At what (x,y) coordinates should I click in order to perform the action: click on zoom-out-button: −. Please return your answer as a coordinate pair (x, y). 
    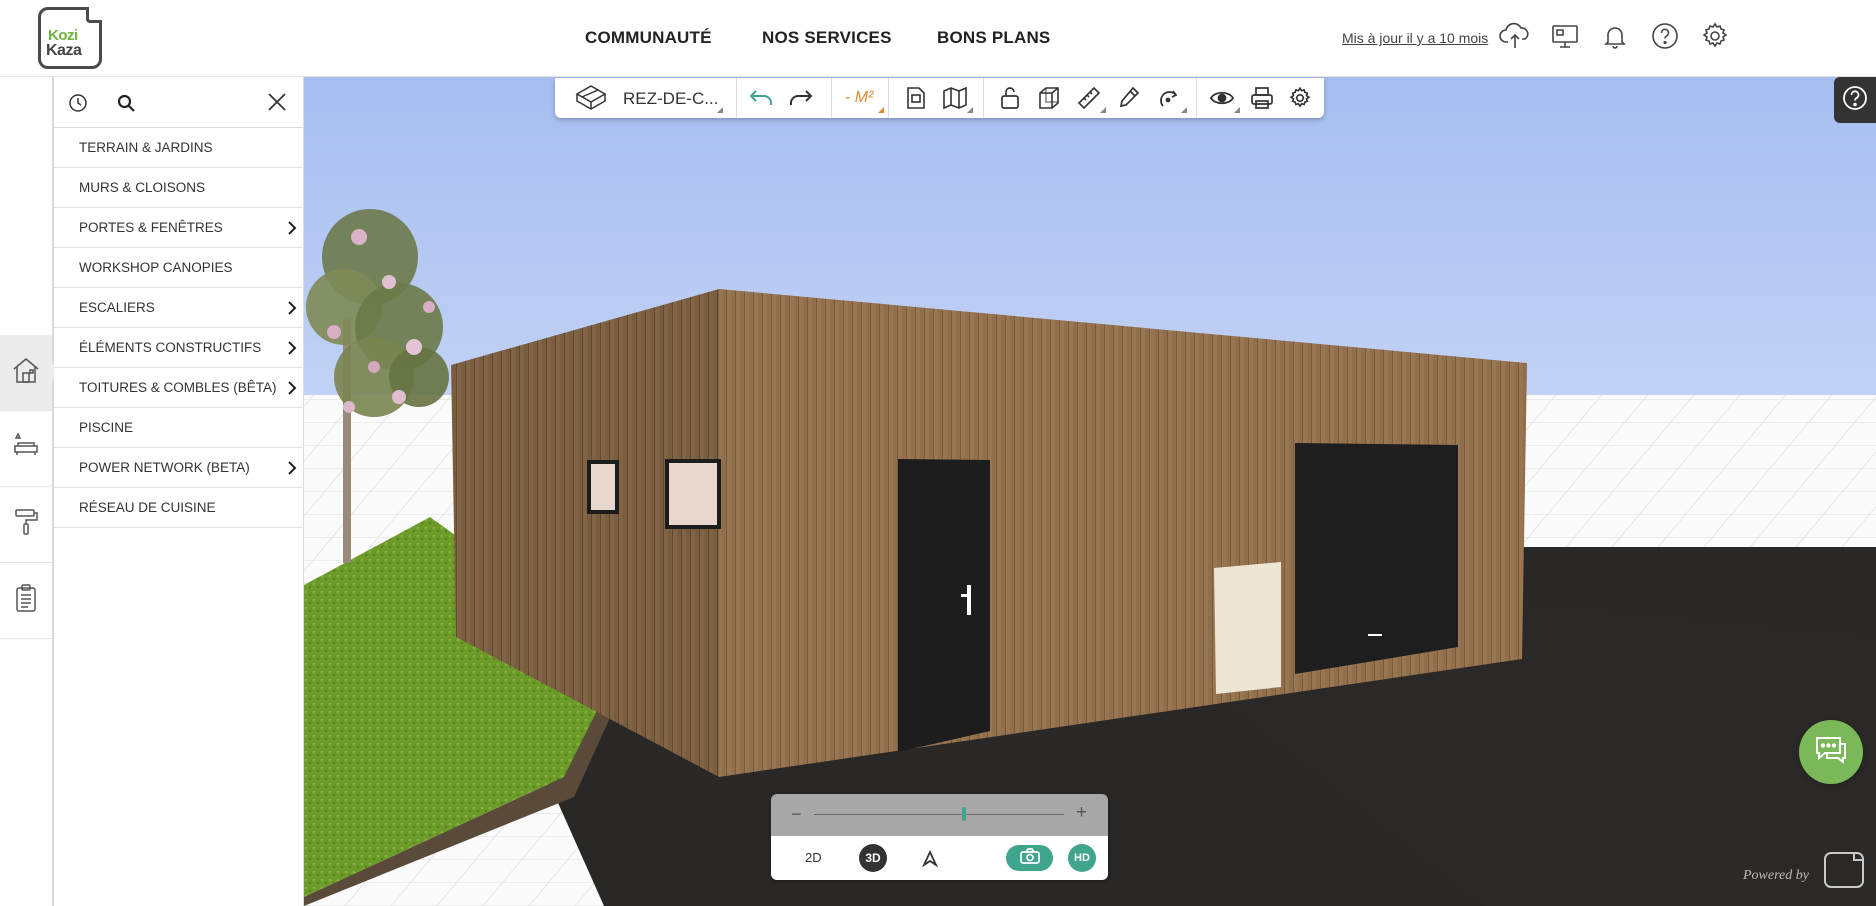
    Looking at the image, I should click on (796, 814).